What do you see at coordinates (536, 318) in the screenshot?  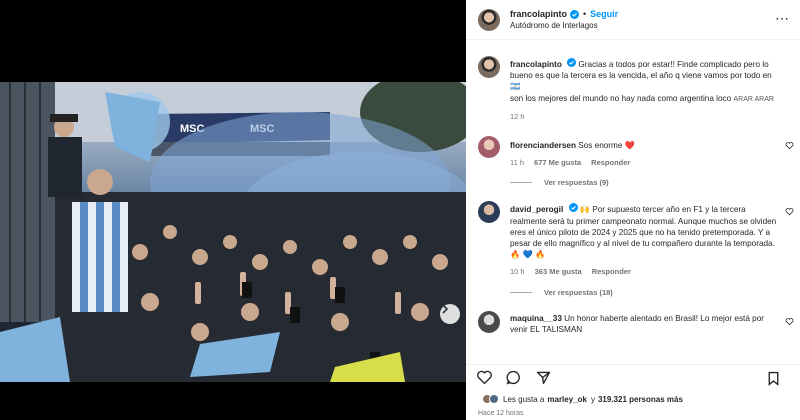 I see `commenter-username: maquina__33` at bounding box center [536, 318].